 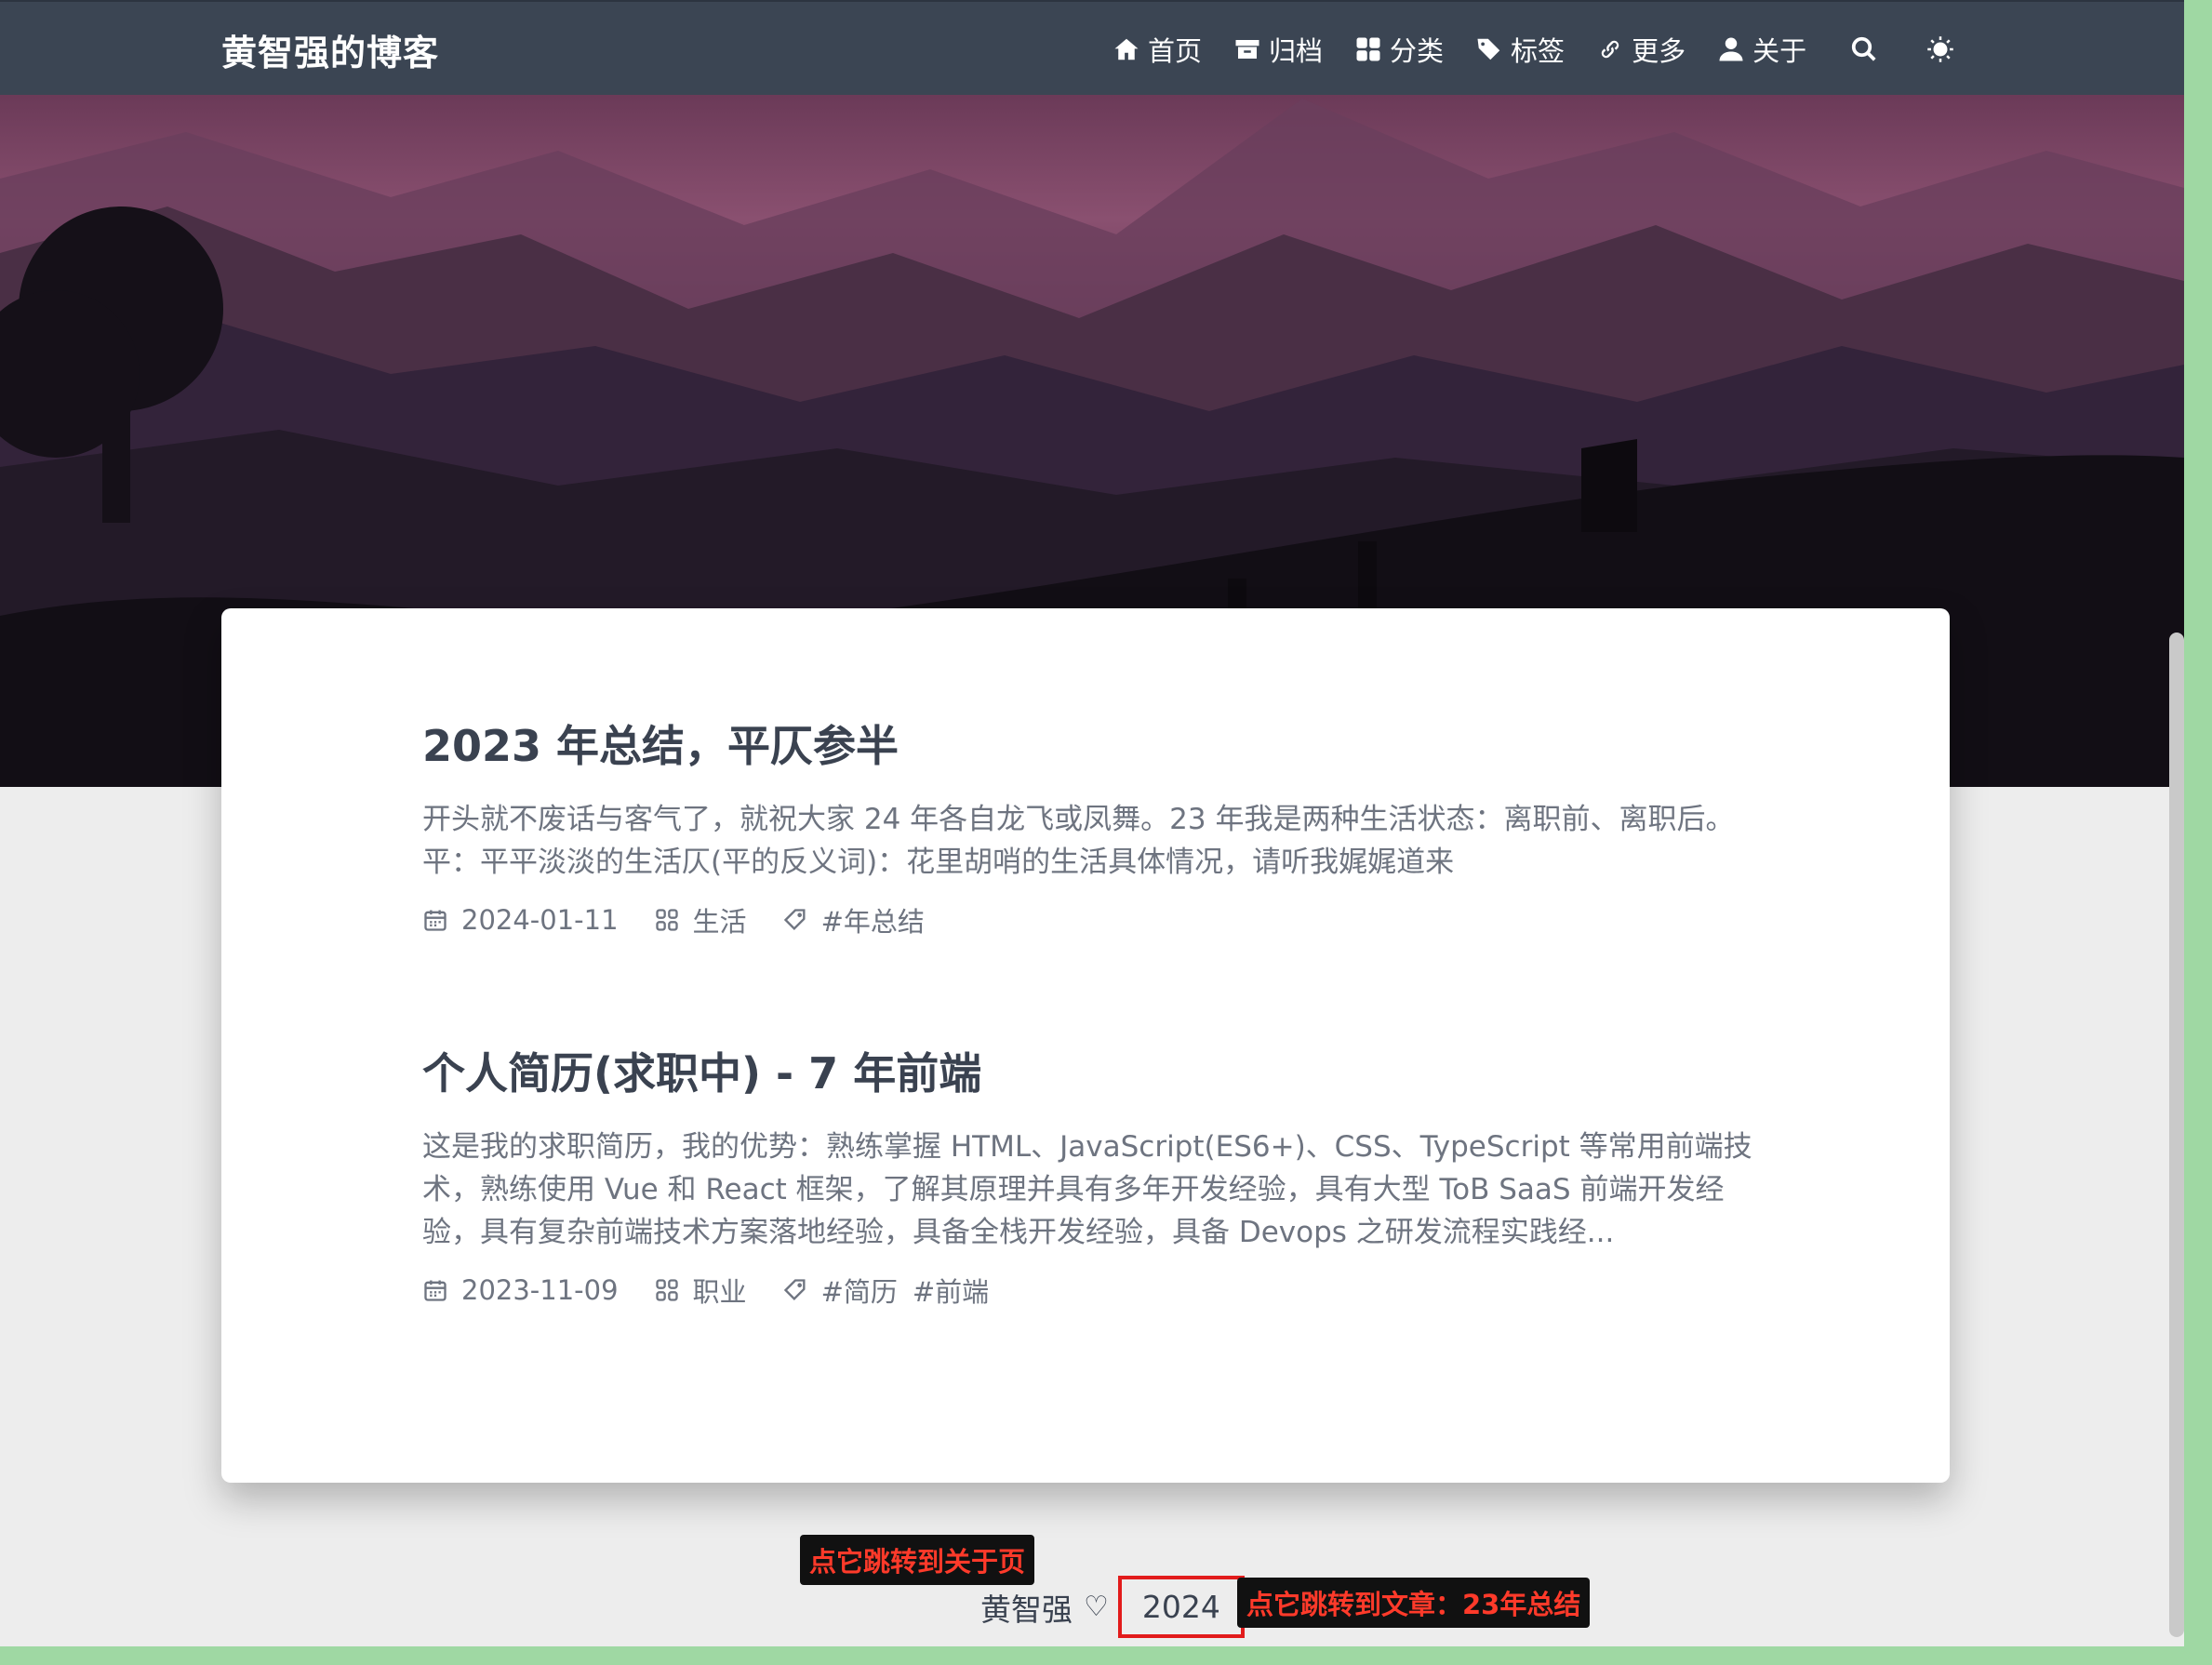 I want to click on post-tags: #简历 #前端, so click(x=893, y=1290).